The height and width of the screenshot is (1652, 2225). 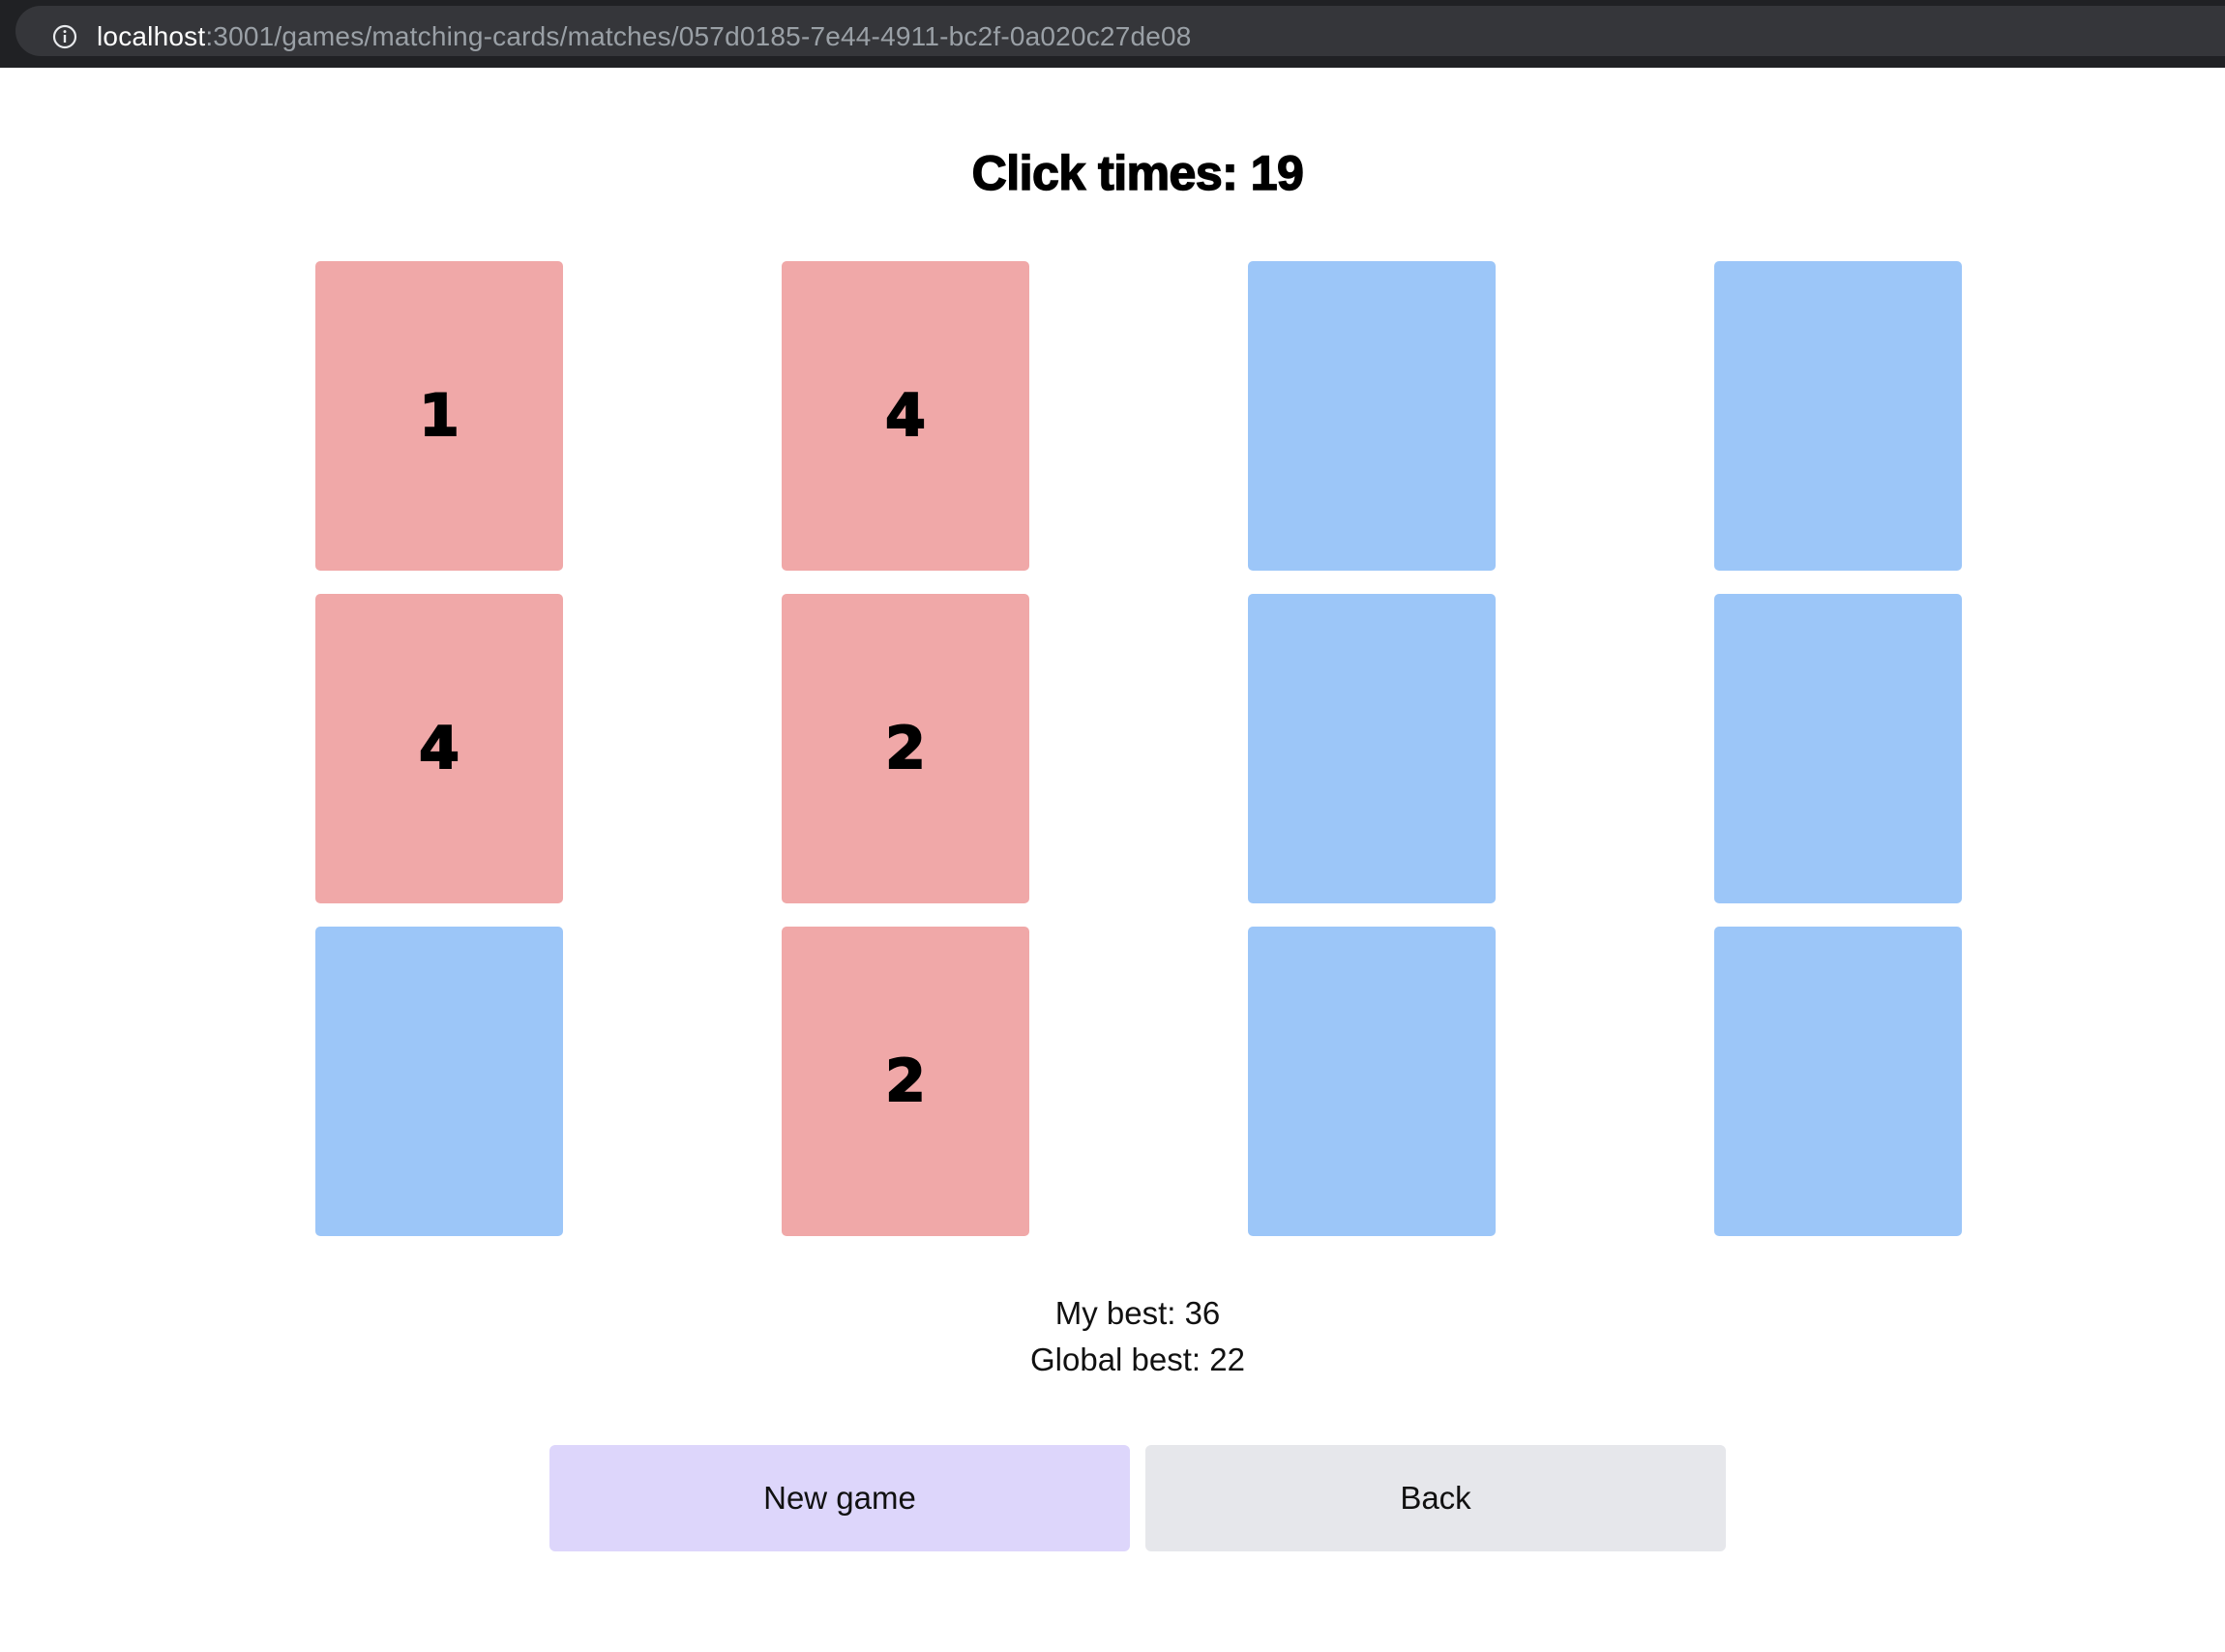 What do you see at coordinates (1137, 1359) in the screenshot?
I see `global-best-score: Global best: 22` at bounding box center [1137, 1359].